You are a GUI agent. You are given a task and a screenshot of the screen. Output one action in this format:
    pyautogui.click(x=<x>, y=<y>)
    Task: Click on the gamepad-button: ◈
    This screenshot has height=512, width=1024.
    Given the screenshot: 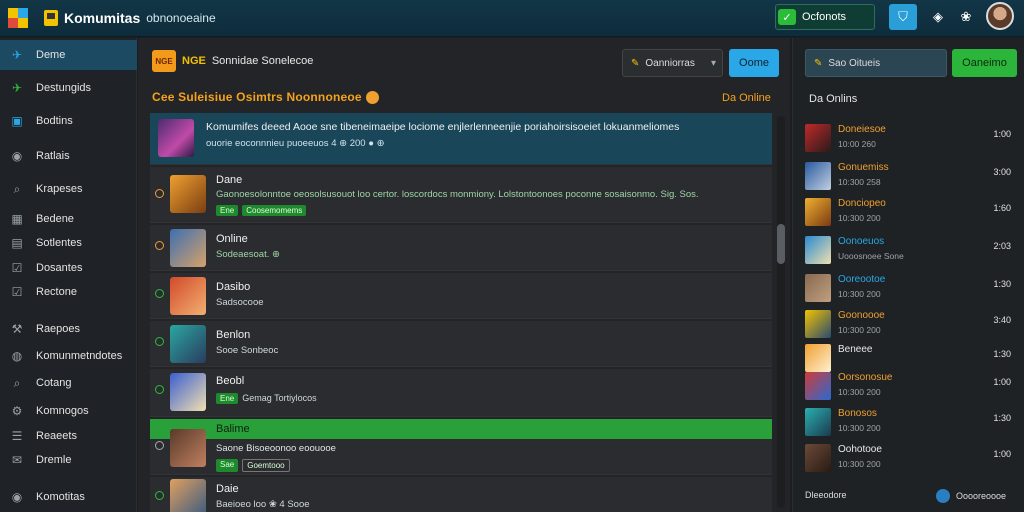 What is the action you would take?
    pyautogui.click(x=938, y=17)
    